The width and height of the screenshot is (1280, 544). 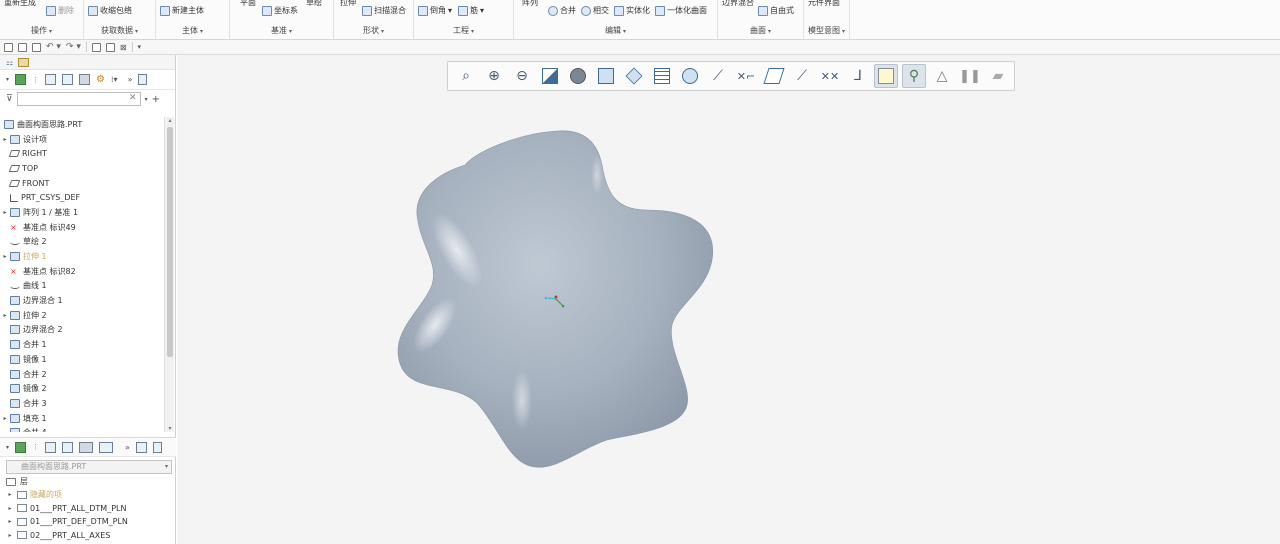 I want to click on sketch-button: 草绘, so click(x=314, y=4).